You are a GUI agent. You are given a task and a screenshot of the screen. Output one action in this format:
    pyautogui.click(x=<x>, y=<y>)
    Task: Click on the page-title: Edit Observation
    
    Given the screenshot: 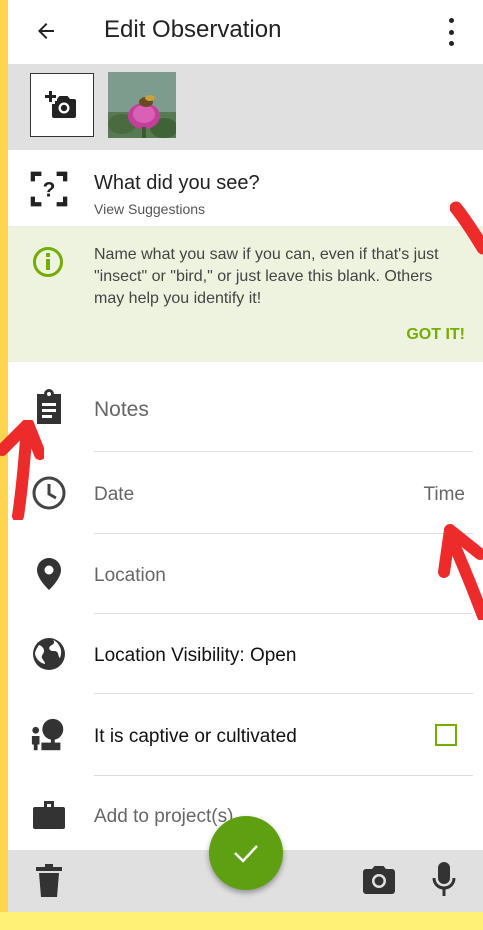 What is the action you would take?
    pyautogui.click(x=193, y=29)
    